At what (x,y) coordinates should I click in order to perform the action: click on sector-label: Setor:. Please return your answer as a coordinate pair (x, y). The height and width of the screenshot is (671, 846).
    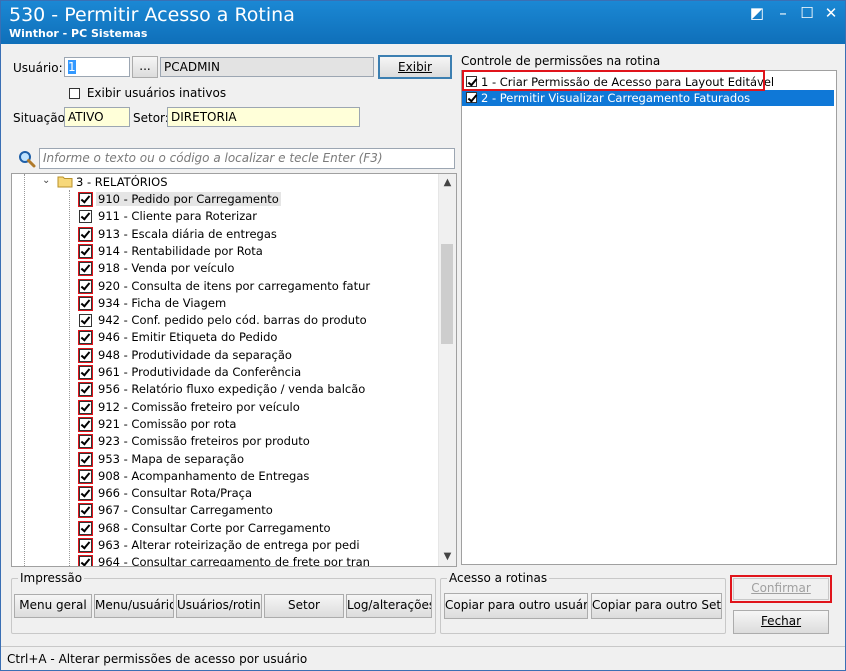
    Looking at the image, I should click on (151, 118).